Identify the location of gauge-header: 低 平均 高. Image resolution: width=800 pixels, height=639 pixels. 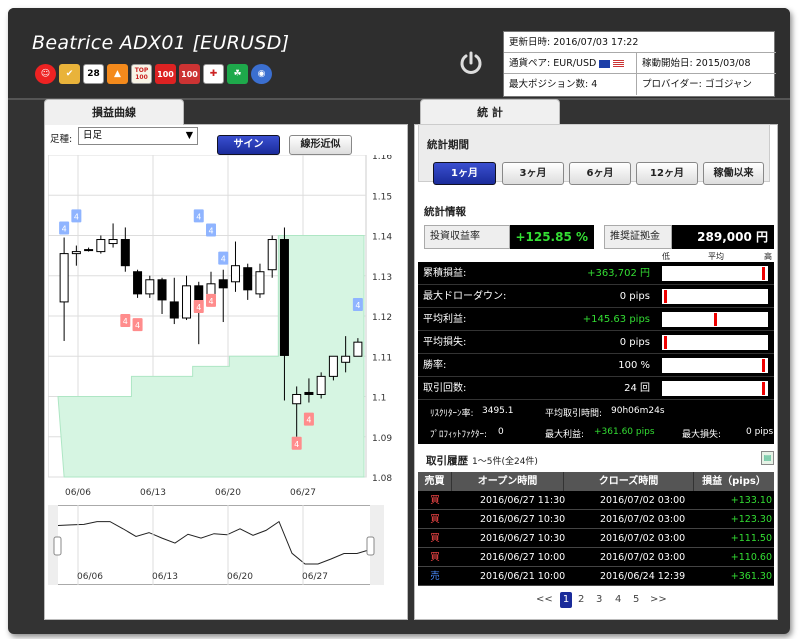
(718, 256).